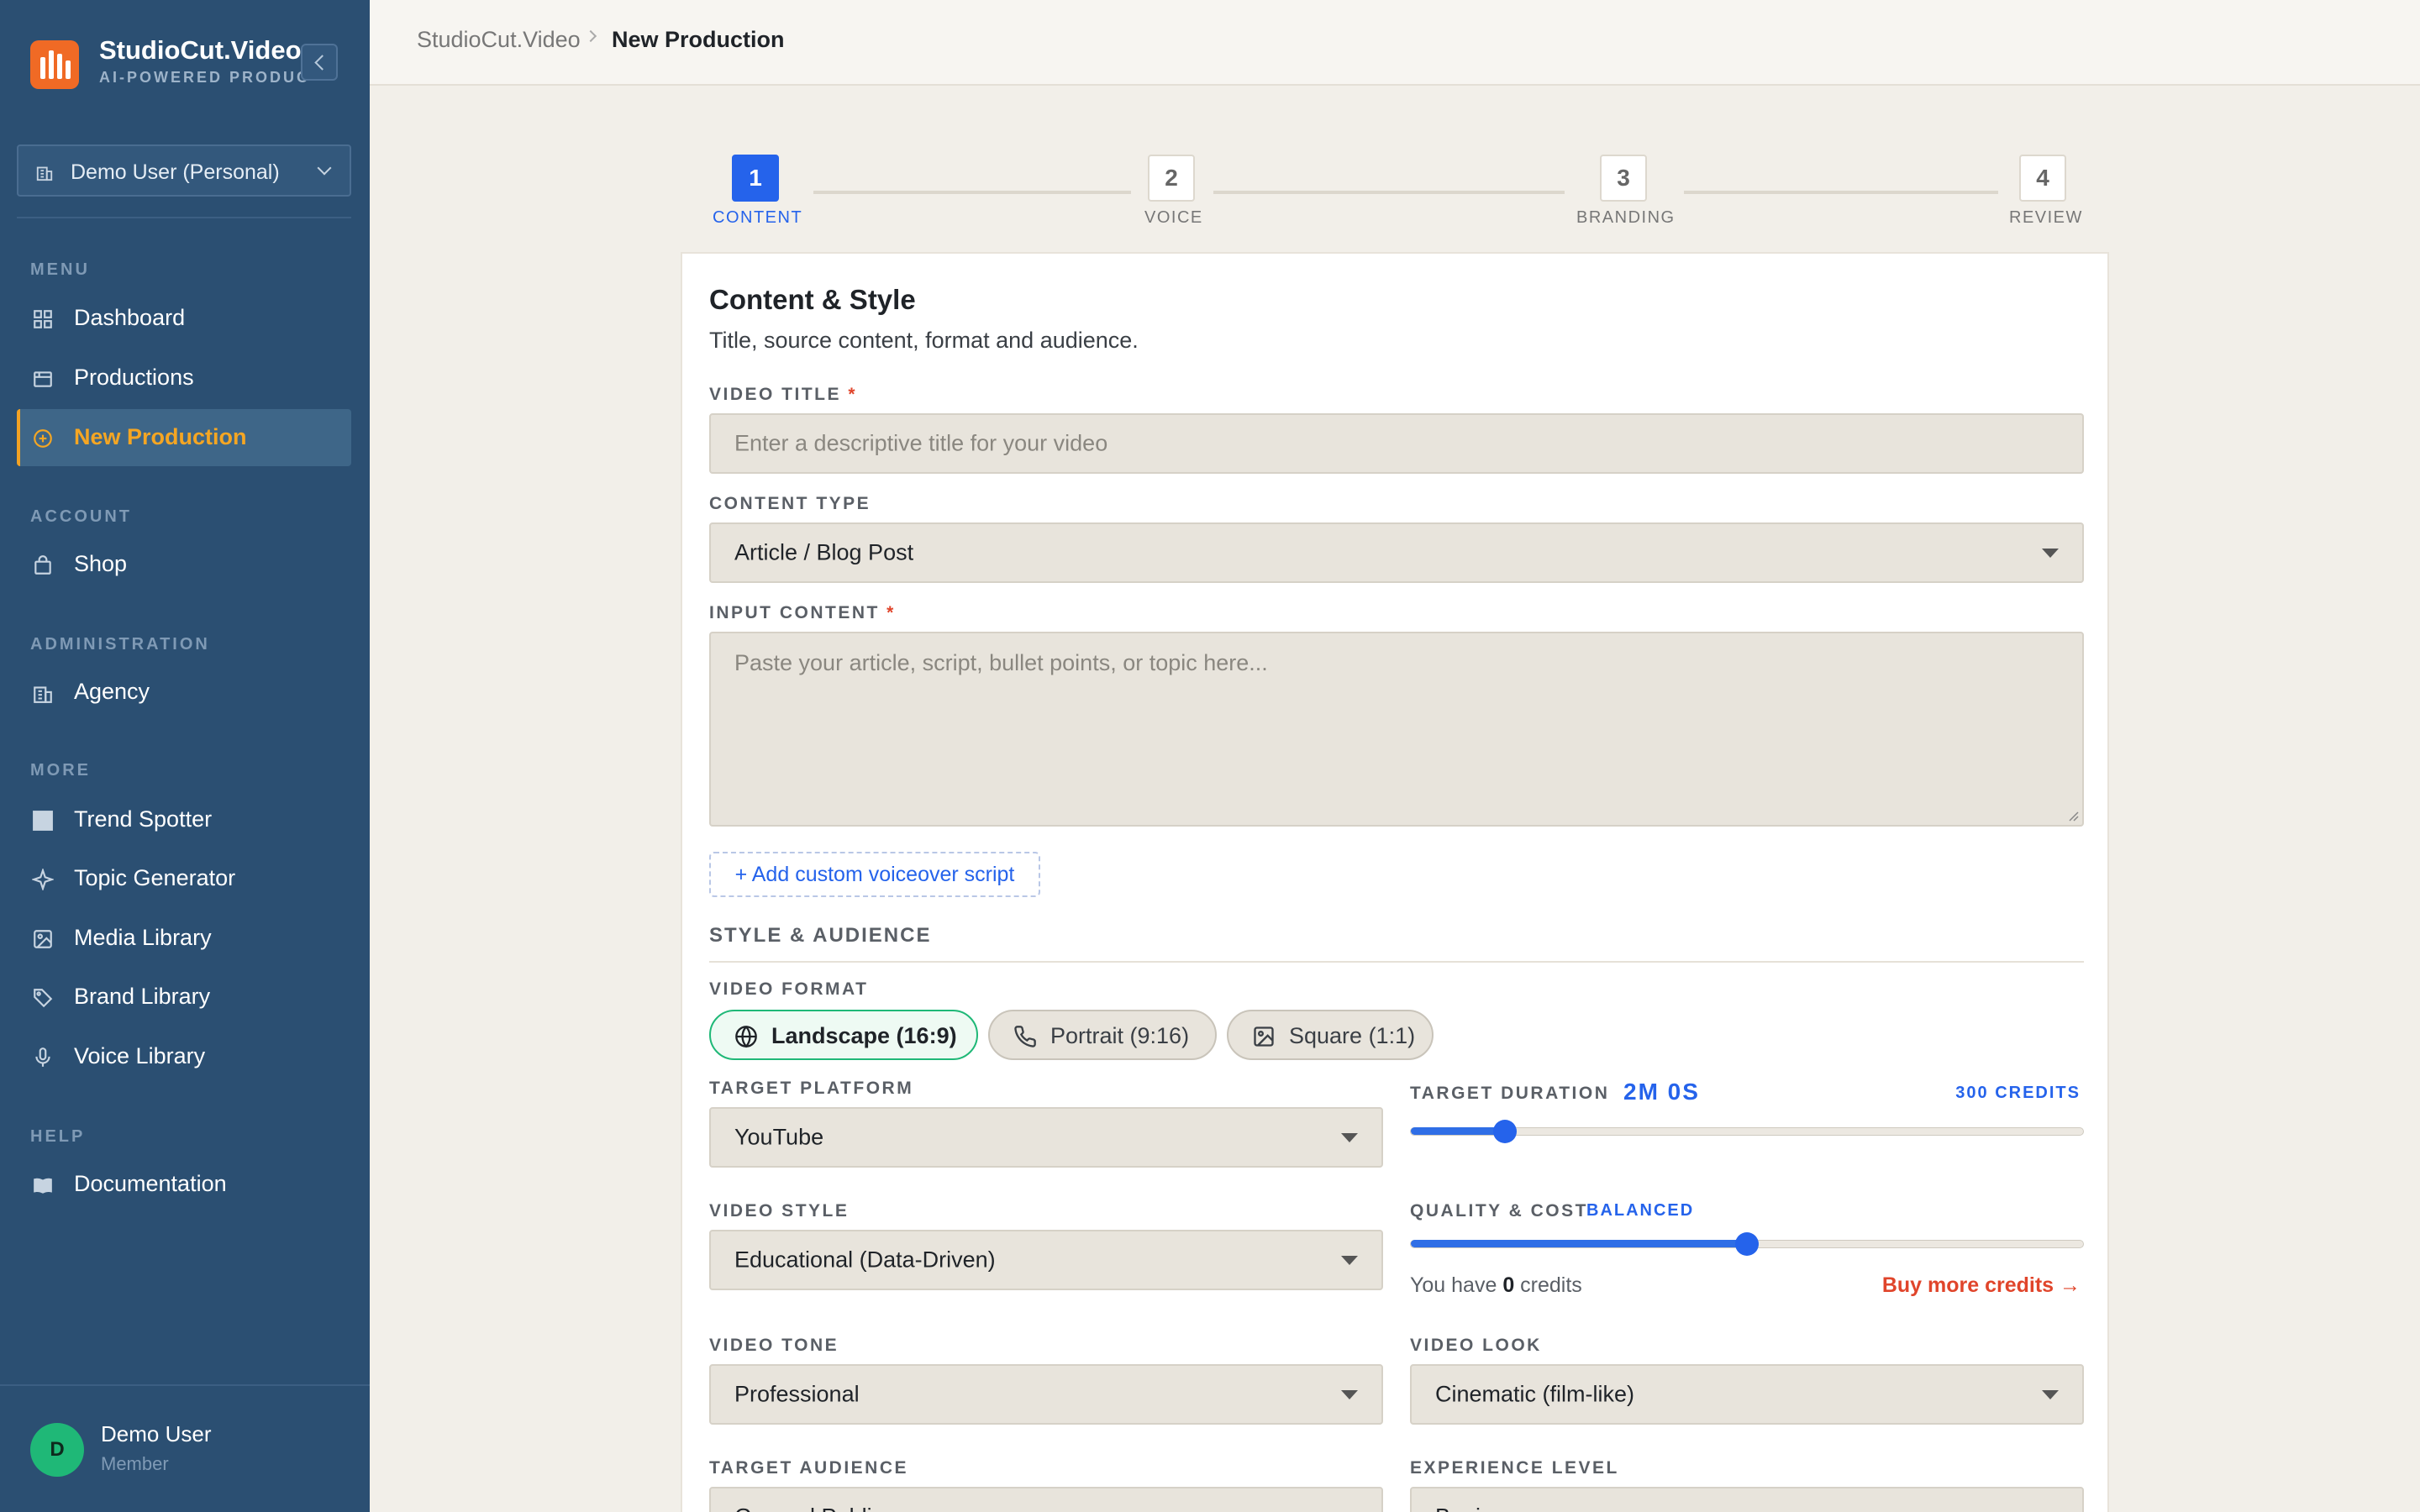 The height and width of the screenshot is (1512, 2420). What do you see at coordinates (790, 503) in the screenshot?
I see `content-type-label: CONTENT TYPE` at bounding box center [790, 503].